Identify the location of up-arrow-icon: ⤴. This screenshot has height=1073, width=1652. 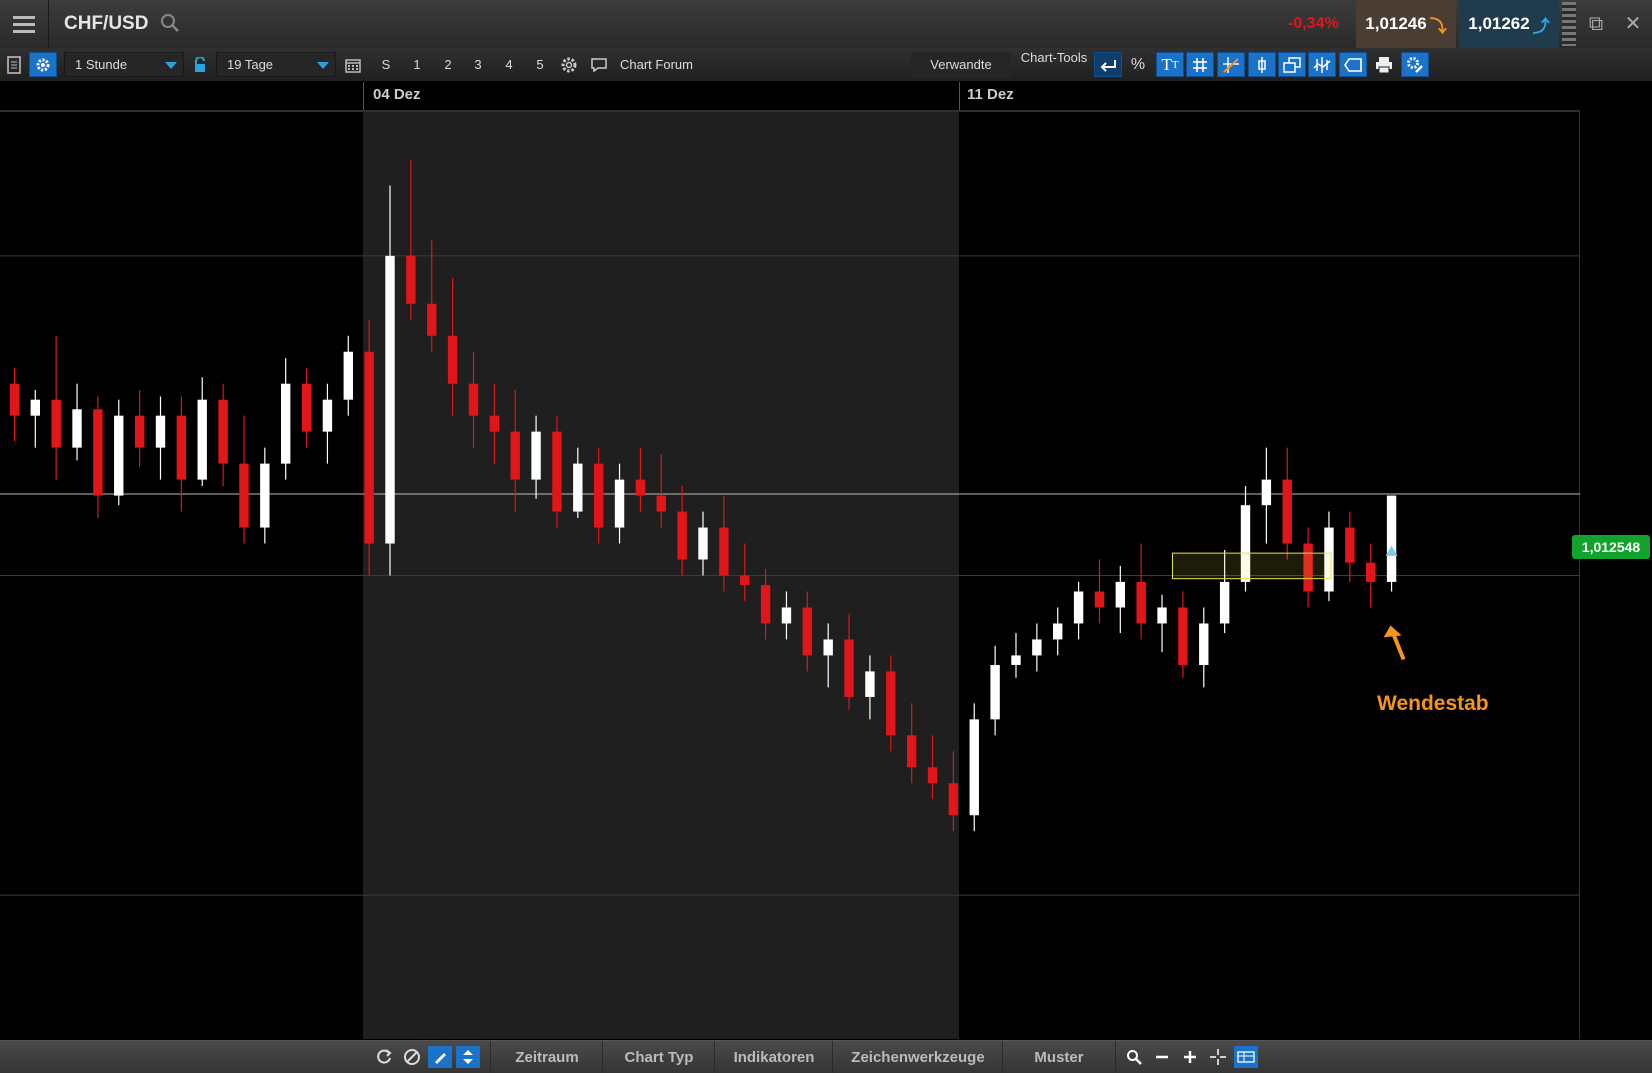
(1541, 24).